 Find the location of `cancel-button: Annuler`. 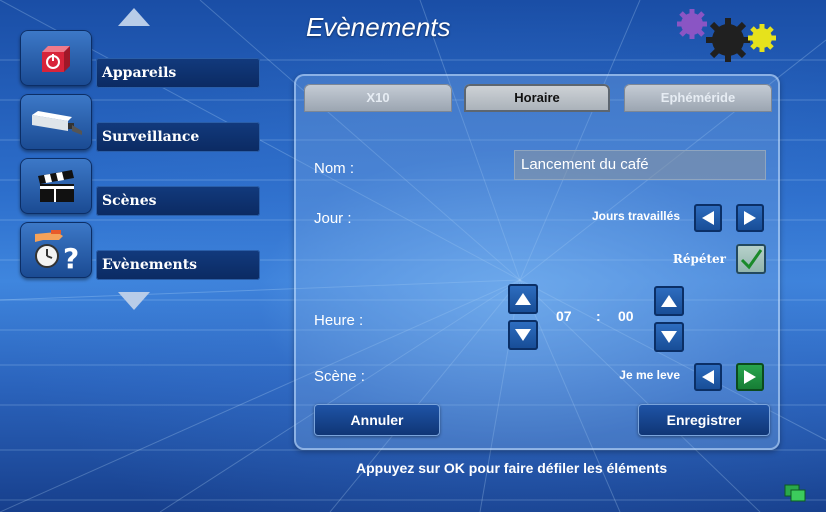

cancel-button: Annuler is located at coordinates (377, 420).